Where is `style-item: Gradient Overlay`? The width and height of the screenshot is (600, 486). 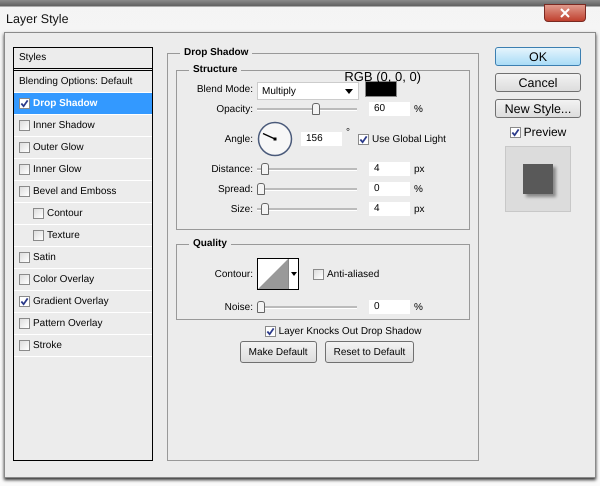 style-item: Gradient Overlay is located at coordinates (83, 302).